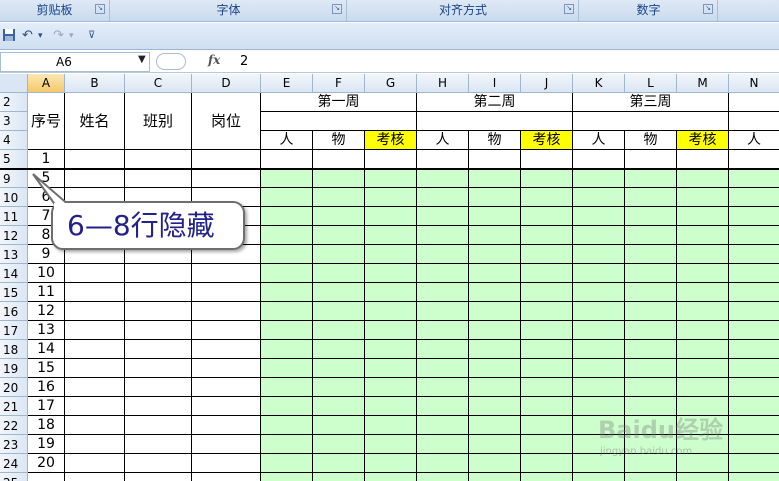 The width and height of the screenshot is (779, 481). Describe the element at coordinates (46, 387) in the screenshot. I see `seq-cell: 16` at that location.